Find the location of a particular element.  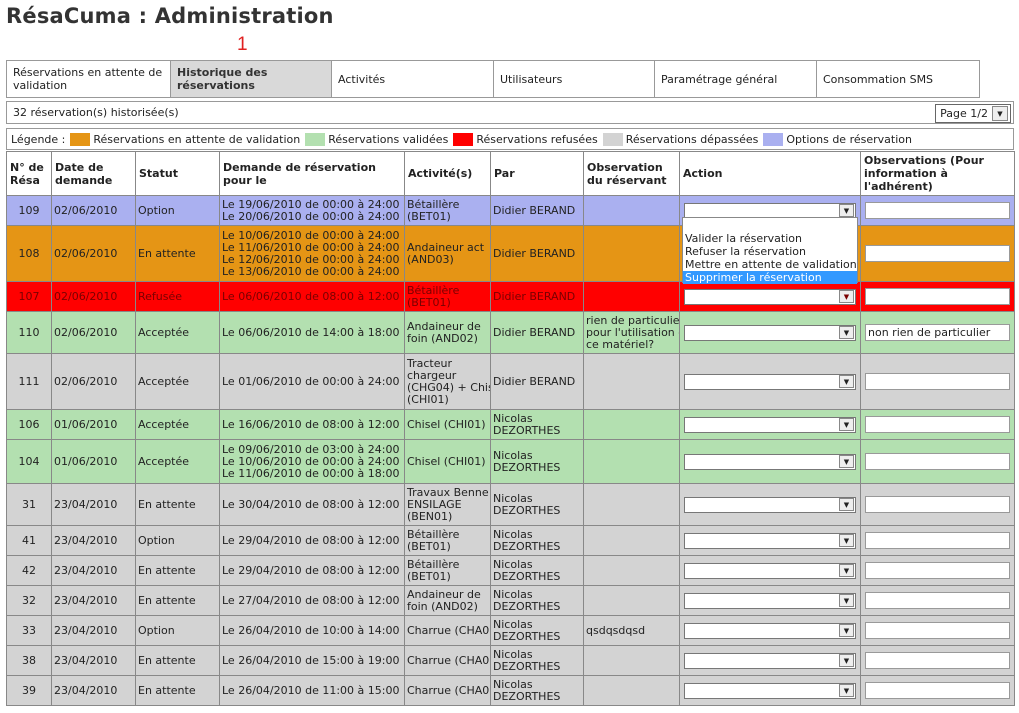

cell-number: 107 is located at coordinates (29, 296).